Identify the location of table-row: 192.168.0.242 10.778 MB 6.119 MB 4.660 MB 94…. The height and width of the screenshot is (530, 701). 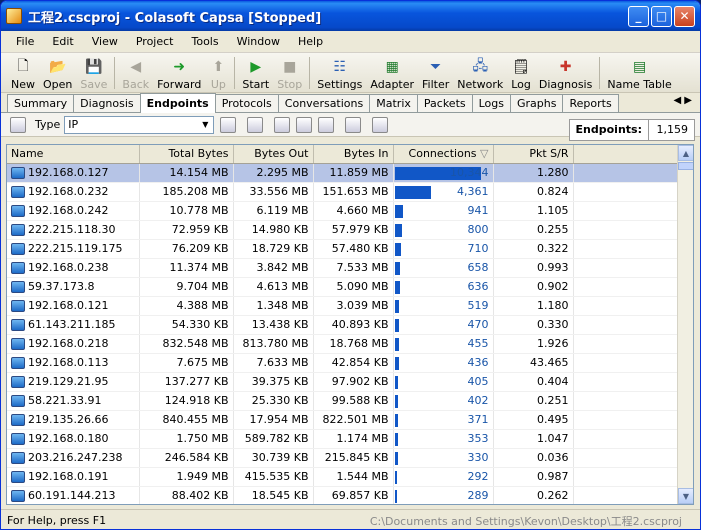
(343, 211).